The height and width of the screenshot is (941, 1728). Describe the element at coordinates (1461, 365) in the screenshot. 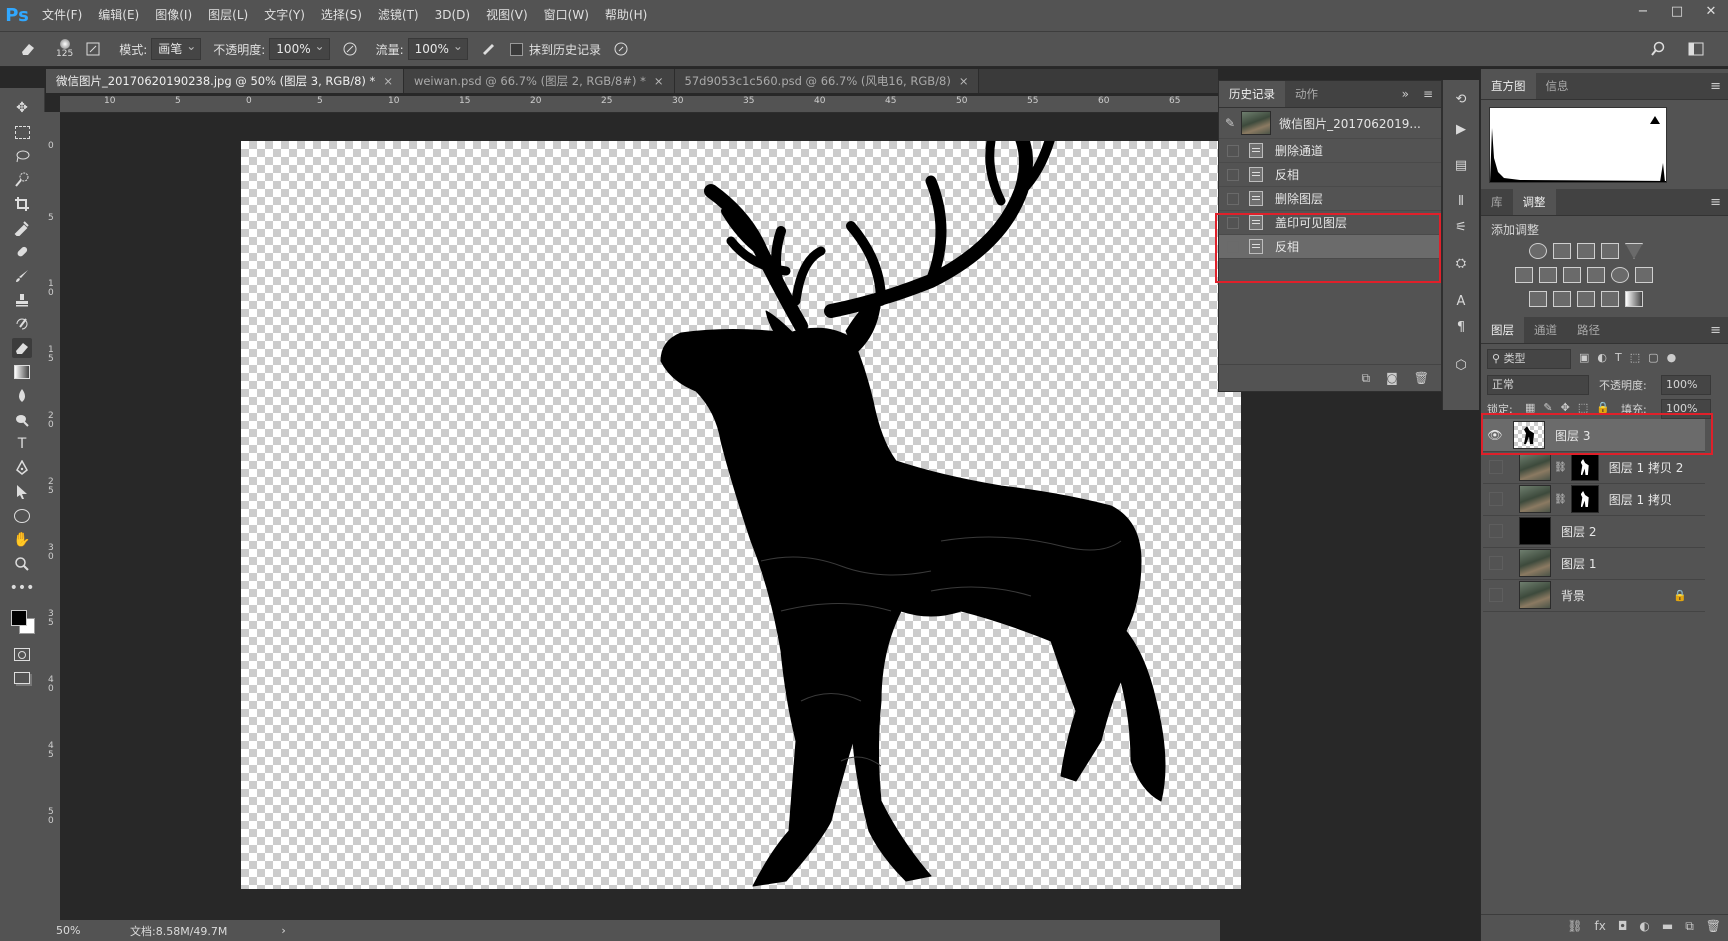

I see `3d-panel-icon: ⬡` at that location.